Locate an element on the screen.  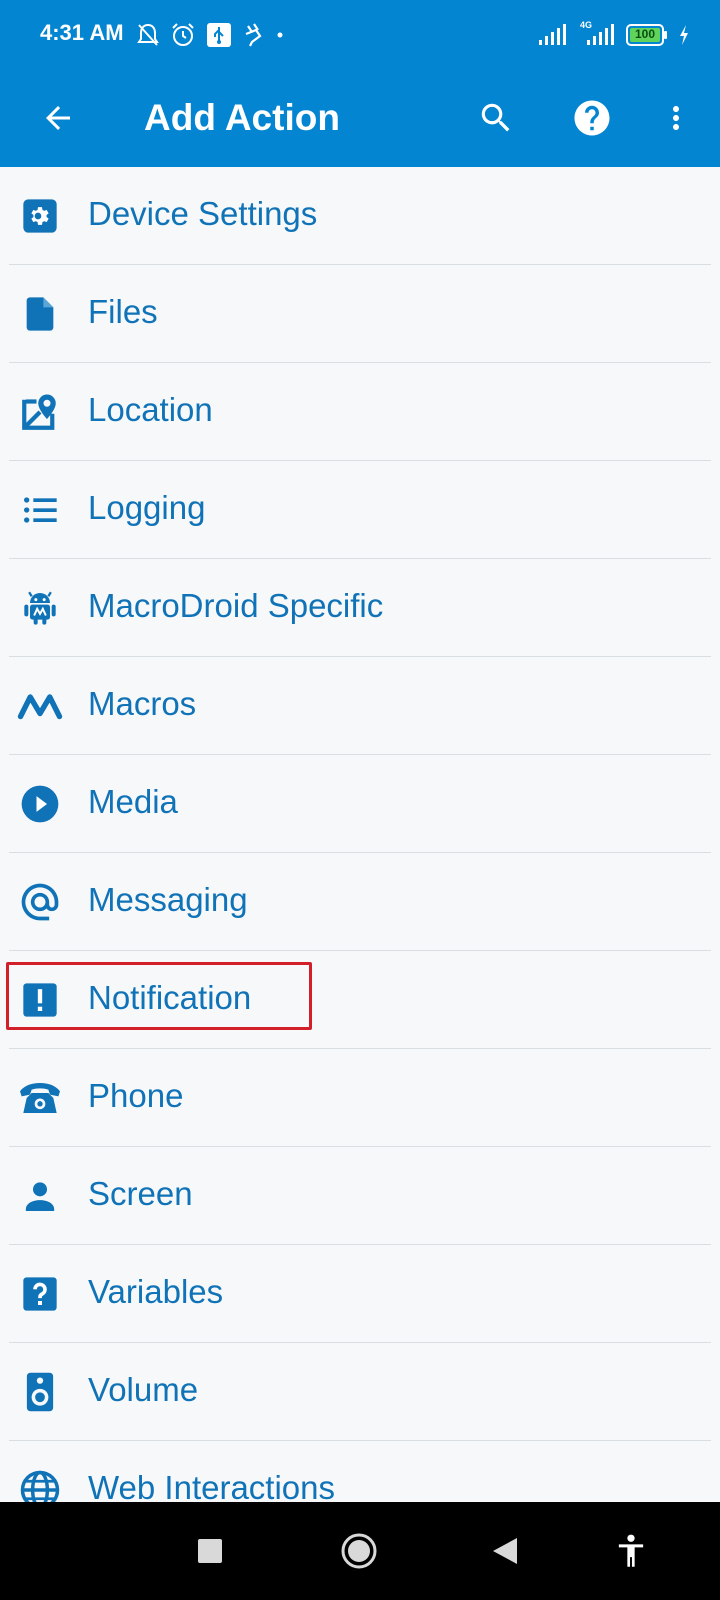
status-left-icons is located at coordinates (211, 35).